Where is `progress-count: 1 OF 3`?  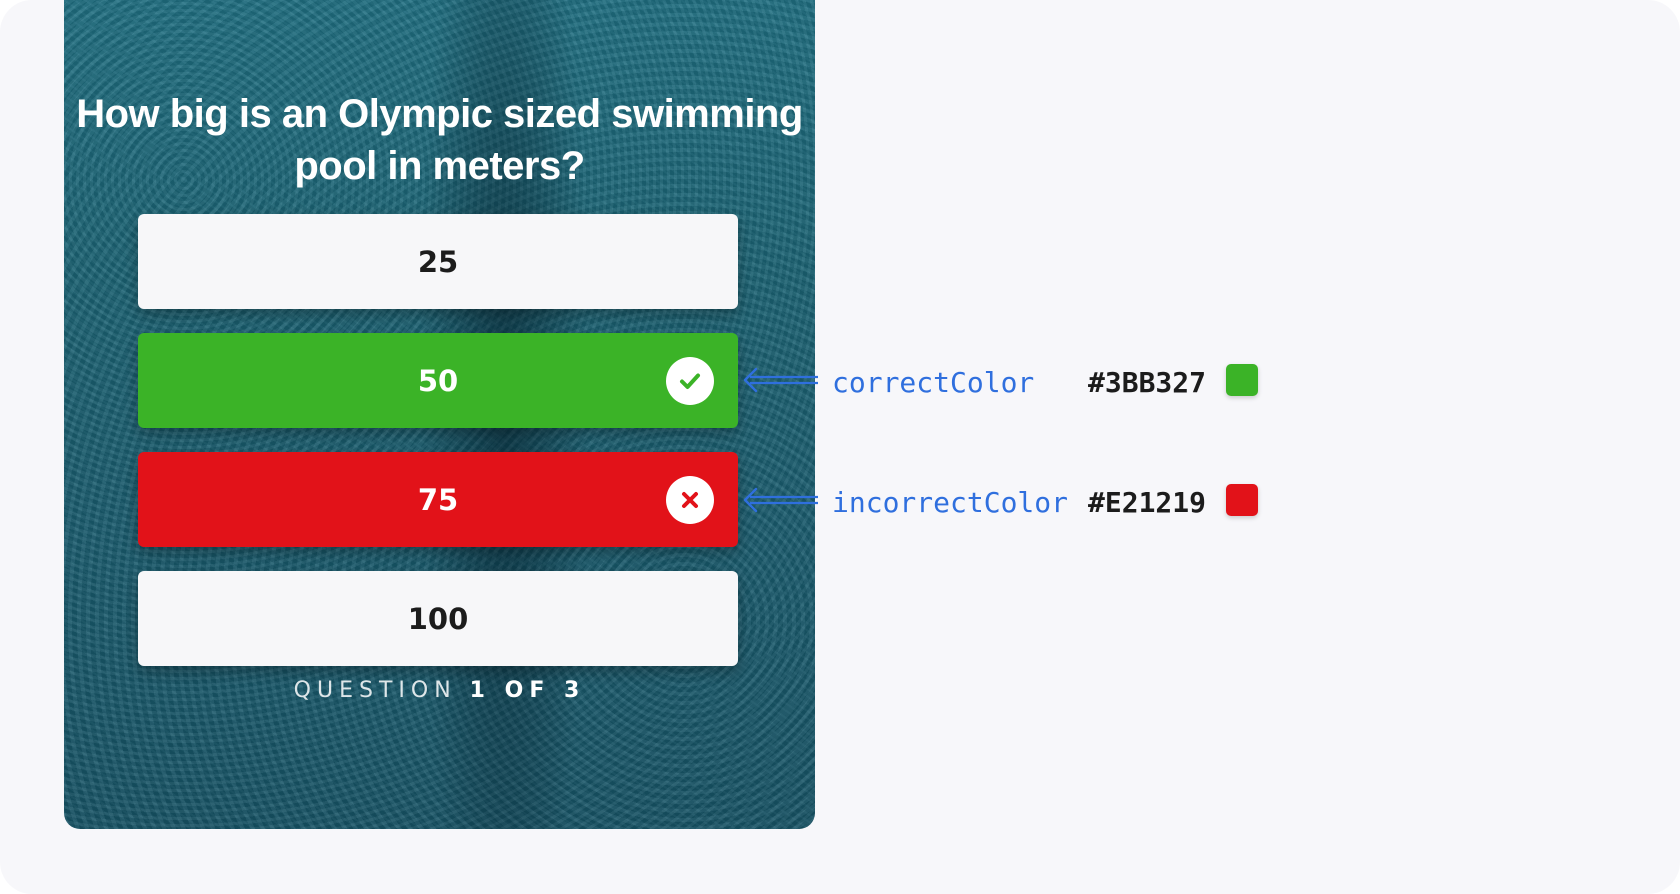
progress-count: 1 OF 3 is located at coordinates (527, 690).